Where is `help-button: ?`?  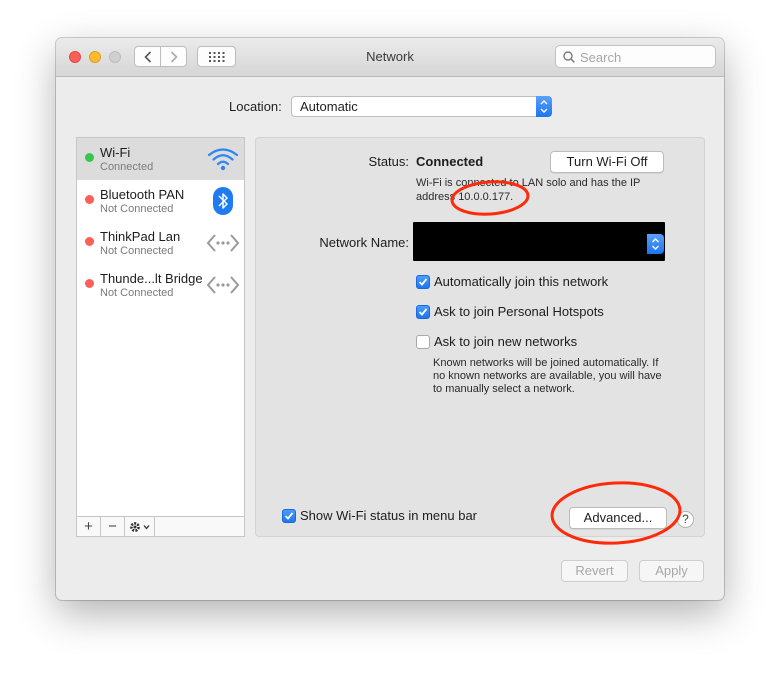
help-button: ? is located at coordinates (685, 519).